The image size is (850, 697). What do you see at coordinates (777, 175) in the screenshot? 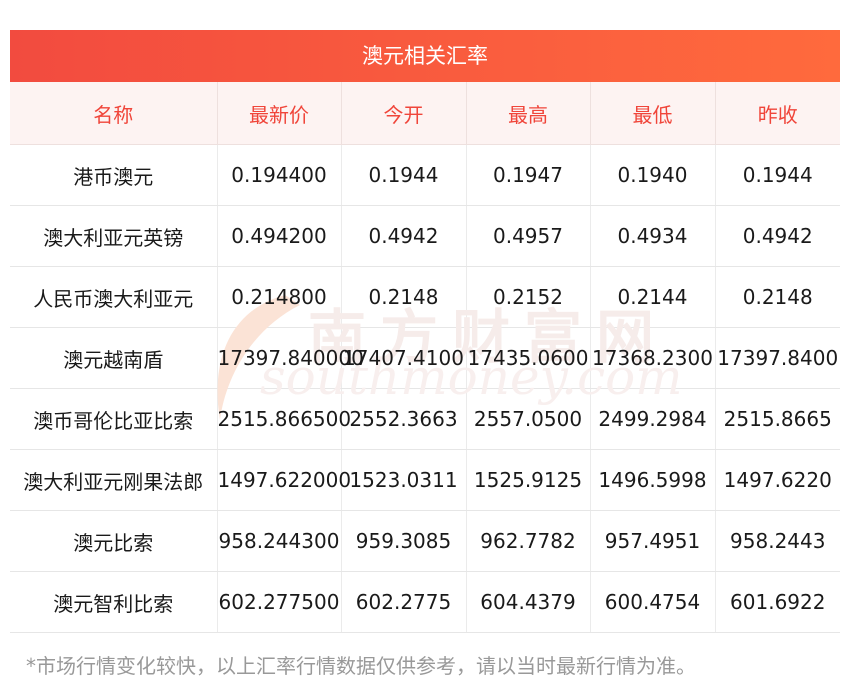
I see `cell-prev-close: 0.1944` at bounding box center [777, 175].